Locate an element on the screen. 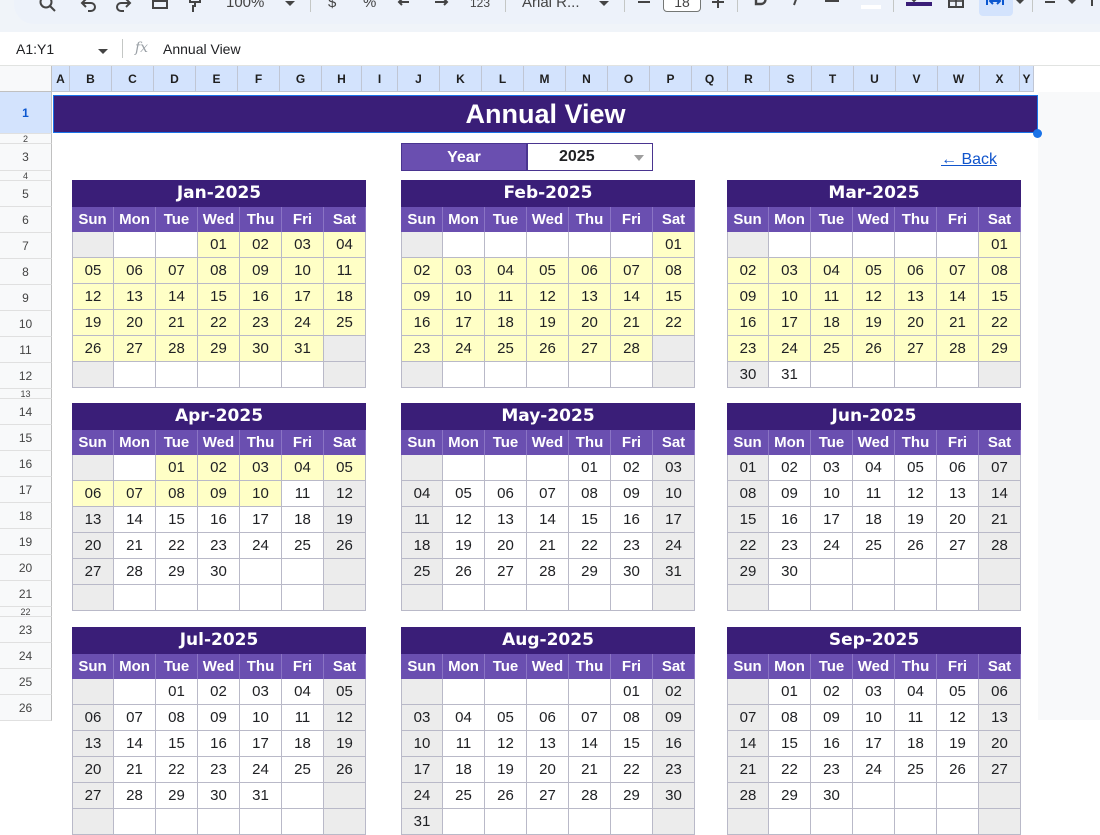 The width and height of the screenshot is (1100, 835). row-header: 6 is located at coordinates (26, 220).